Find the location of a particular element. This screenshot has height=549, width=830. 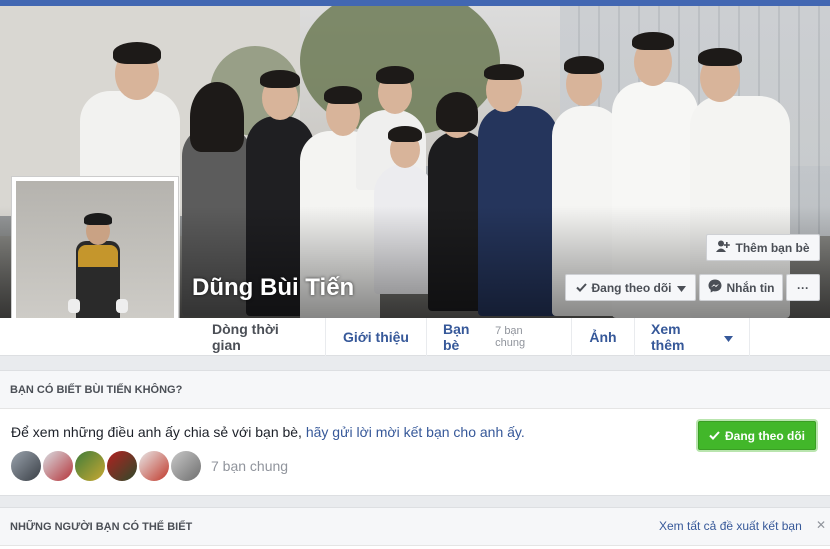

tab-about-label: Giới thiệu is located at coordinates (376, 337).